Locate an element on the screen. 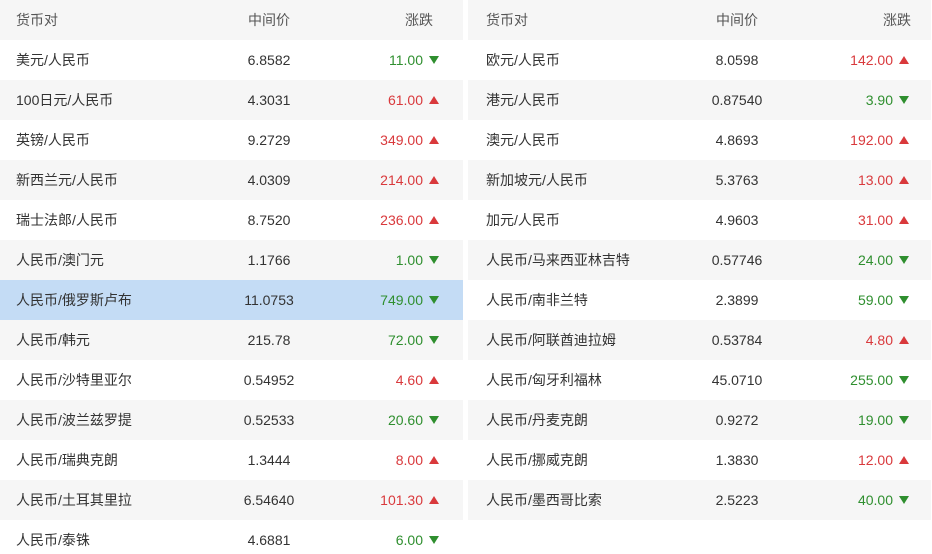 The width and height of the screenshot is (932, 554). change-value: 101.30 is located at coordinates (401, 500).